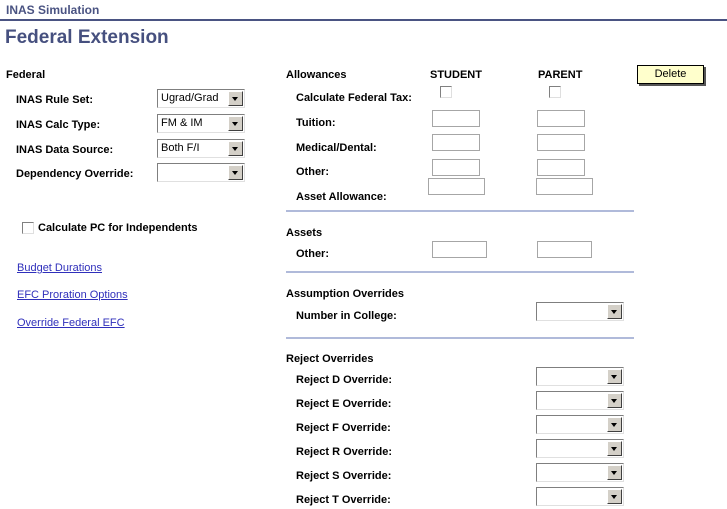 This screenshot has width=727, height=509. Describe the element at coordinates (26, 75) in the screenshot. I see `federal-section-heading: Federal` at that location.